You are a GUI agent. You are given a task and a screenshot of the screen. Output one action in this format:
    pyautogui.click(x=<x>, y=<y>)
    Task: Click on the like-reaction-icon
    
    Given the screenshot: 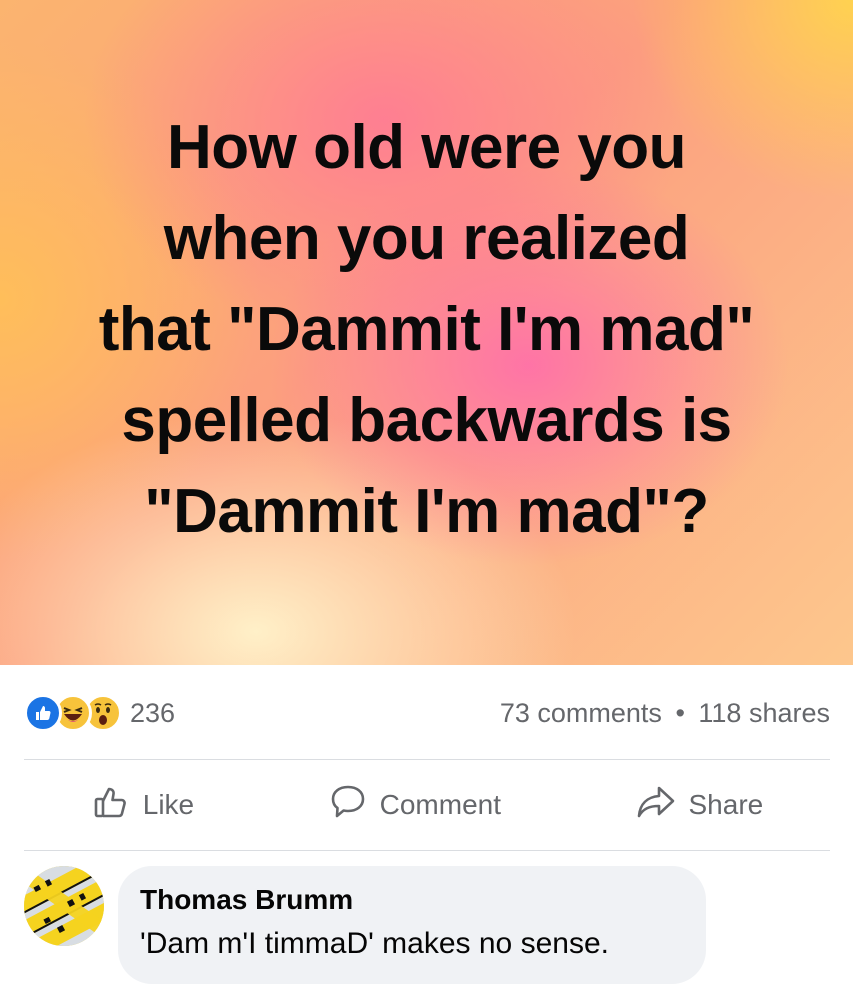 What is the action you would take?
    pyautogui.click(x=43, y=713)
    